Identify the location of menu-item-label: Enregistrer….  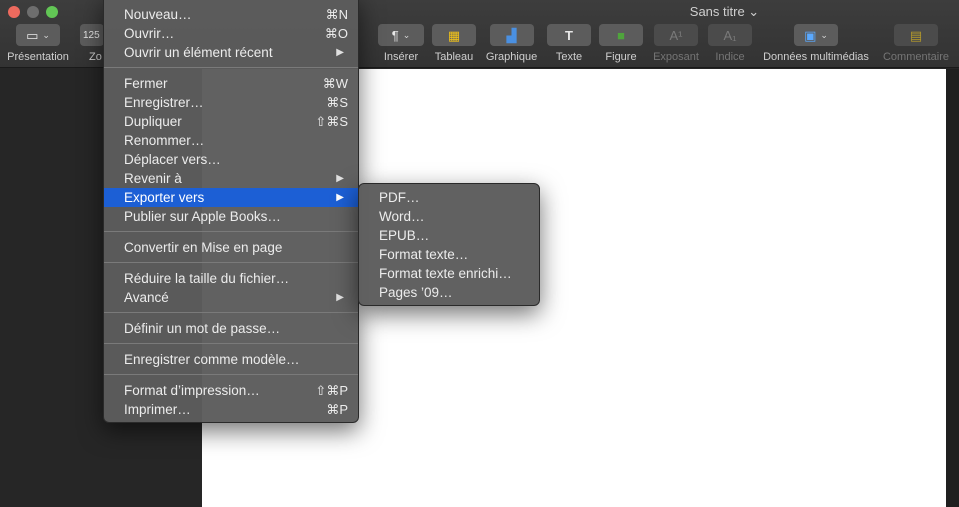
(164, 102).